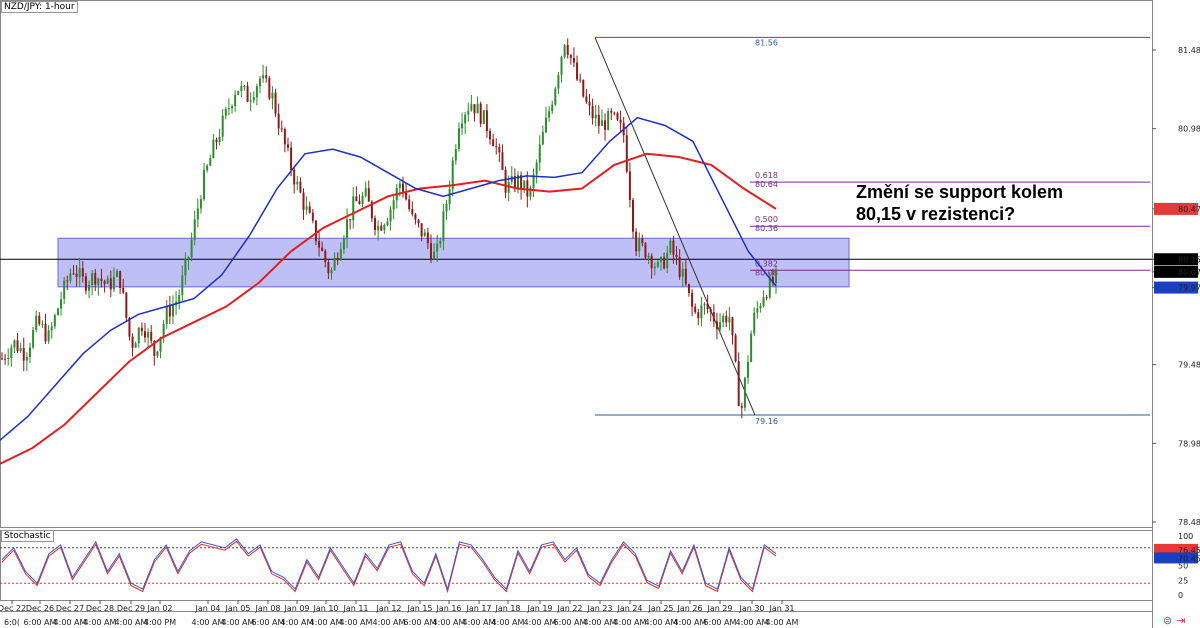 The image size is (1200, 628). I want to click on price-tag-label: 80.47, so click(1189, 209).